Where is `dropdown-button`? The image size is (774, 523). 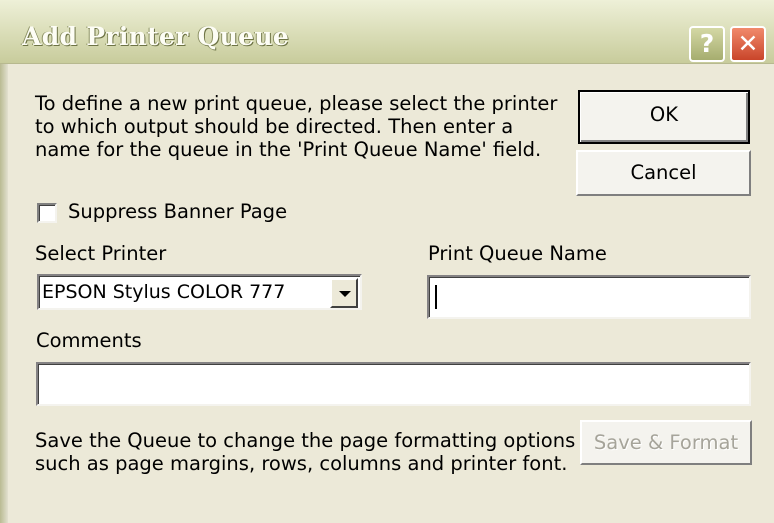 dropdown-button is located at coordinates (344, 293).